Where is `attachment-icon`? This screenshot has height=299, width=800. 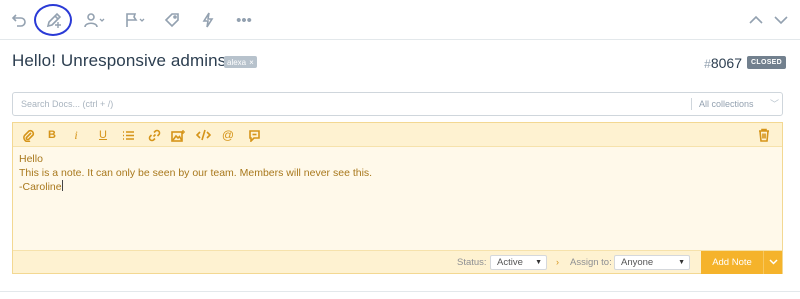 attachment-icon is located at coordinates (28, 135).